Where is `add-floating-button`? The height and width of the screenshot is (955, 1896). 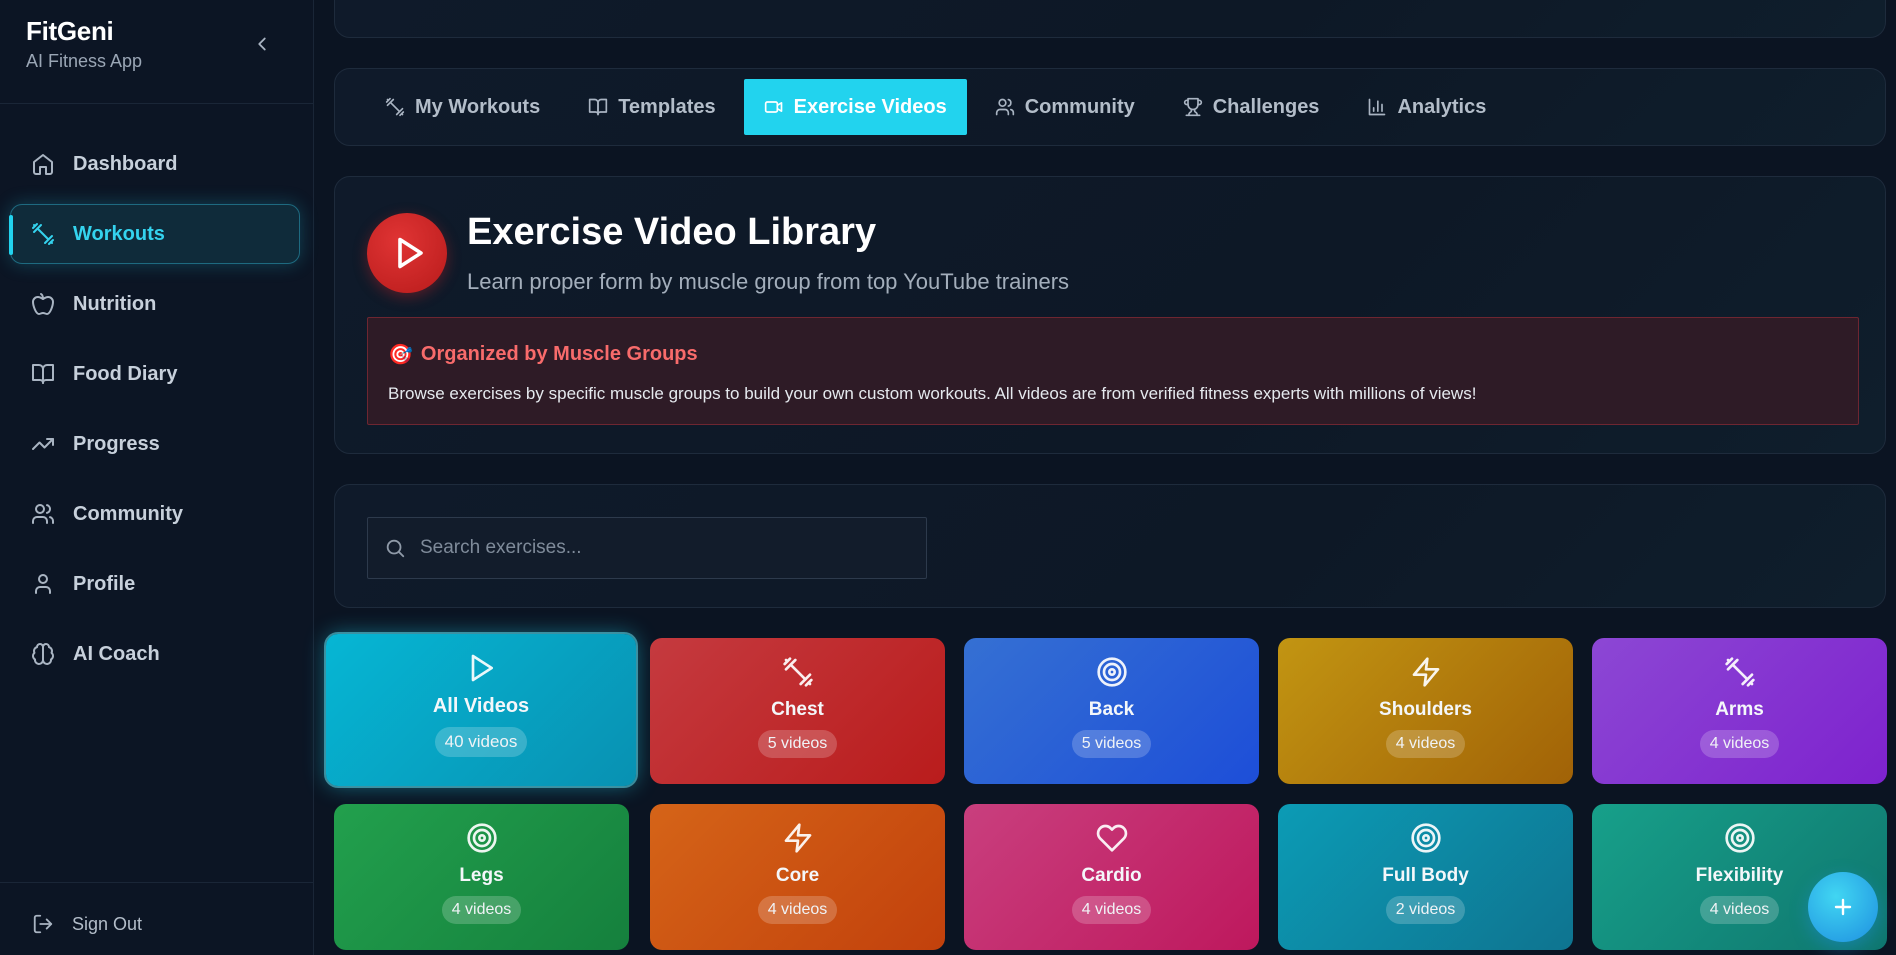 add-floating-button is located at coordinates (1843, 907).